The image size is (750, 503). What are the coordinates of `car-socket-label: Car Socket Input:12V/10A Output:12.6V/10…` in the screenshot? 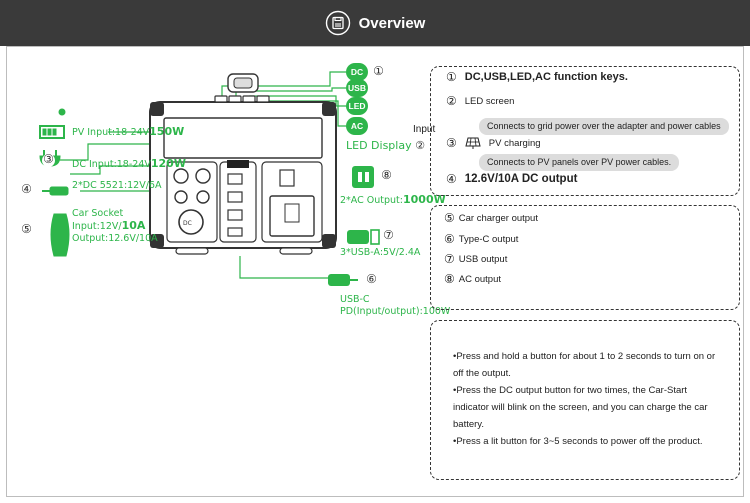 It's located at (115, 226).